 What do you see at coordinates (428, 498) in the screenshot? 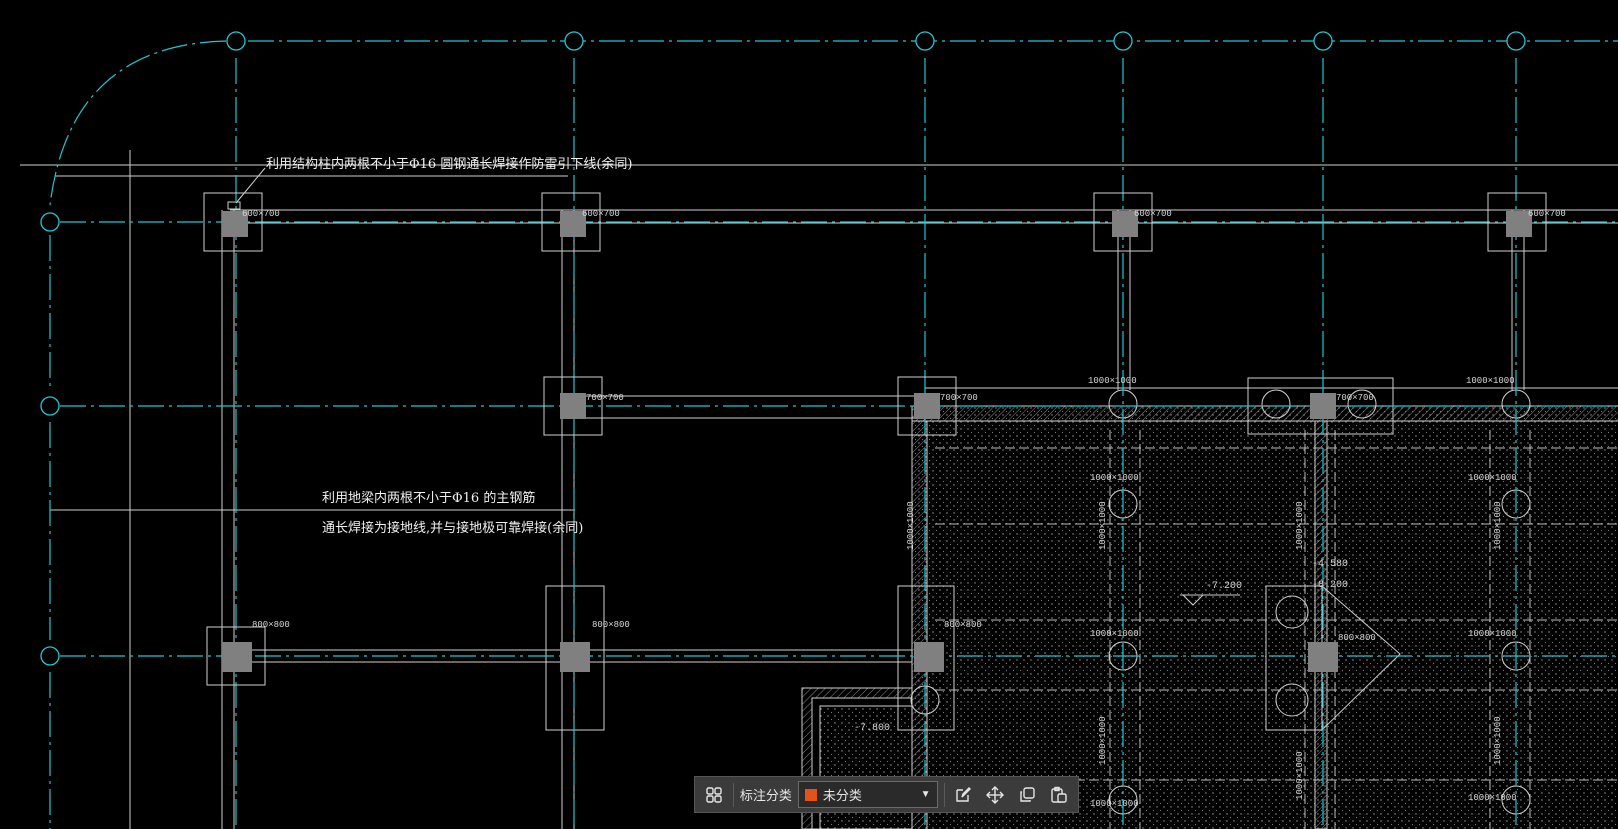
I see `annotation-grounding-line1: 利用地梁内两根不小于Φ16 的主钢筋` at bounding box center [428, 498].